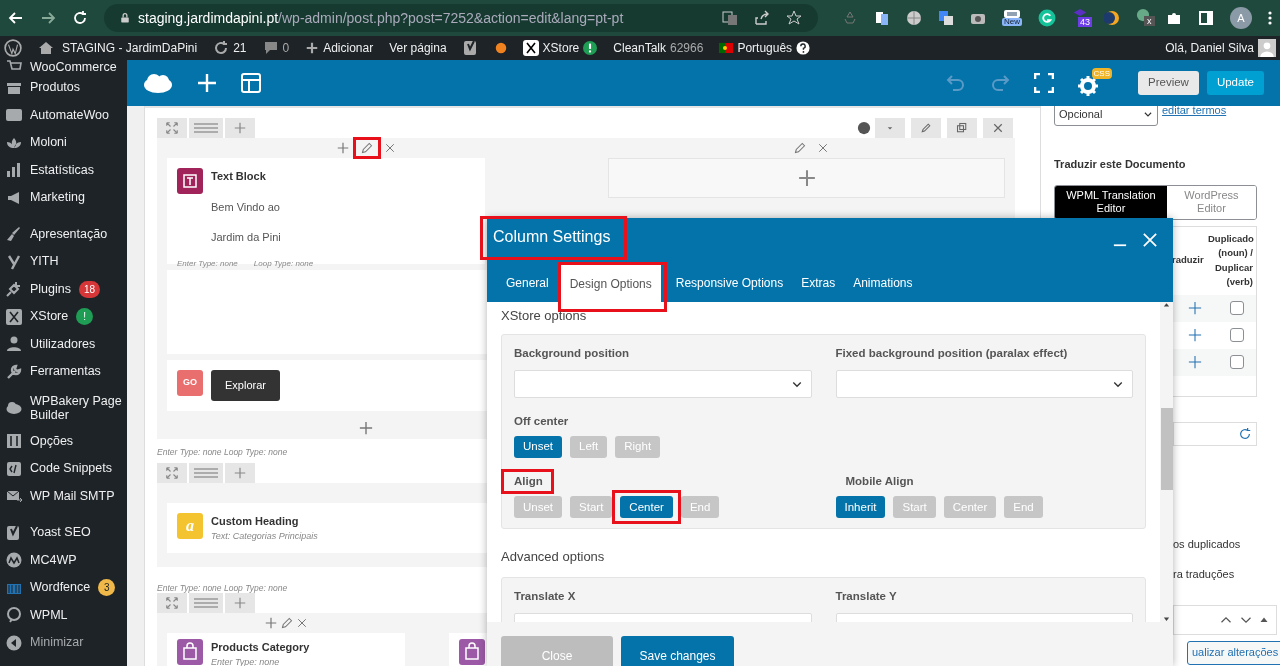  Describe the element at coordinates (1206, 18) in the screenshot. I see `side-panel-icon` at that location.